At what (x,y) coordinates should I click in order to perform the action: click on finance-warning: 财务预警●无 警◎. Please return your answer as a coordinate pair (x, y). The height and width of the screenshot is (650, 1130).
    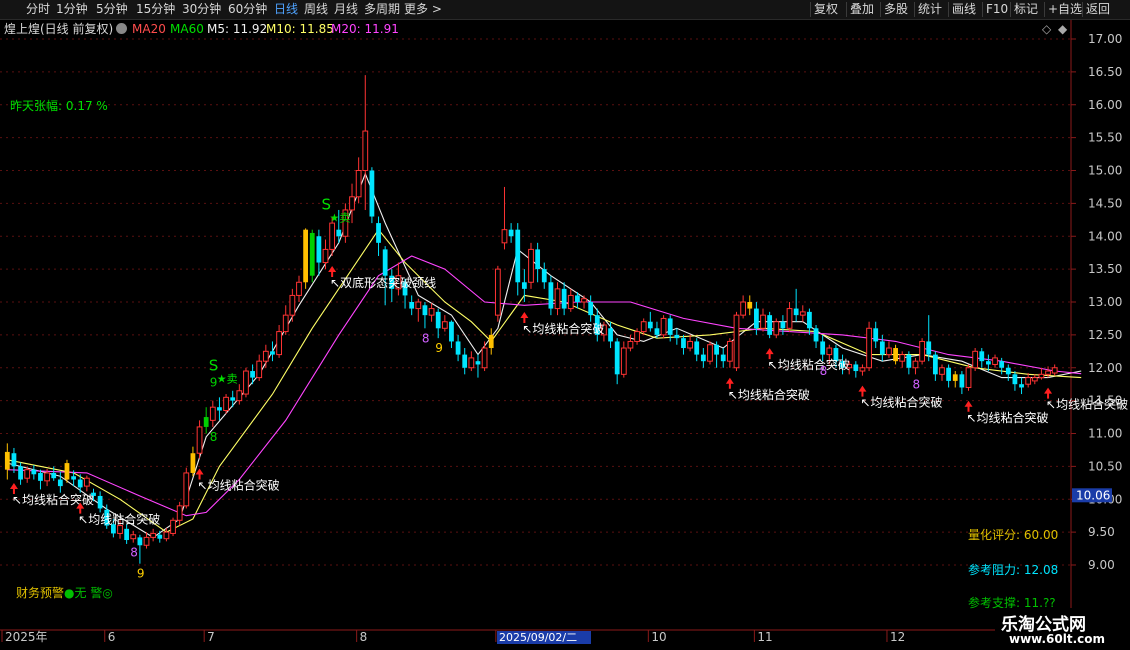
    Looking at the image, I should click on (64, 593).